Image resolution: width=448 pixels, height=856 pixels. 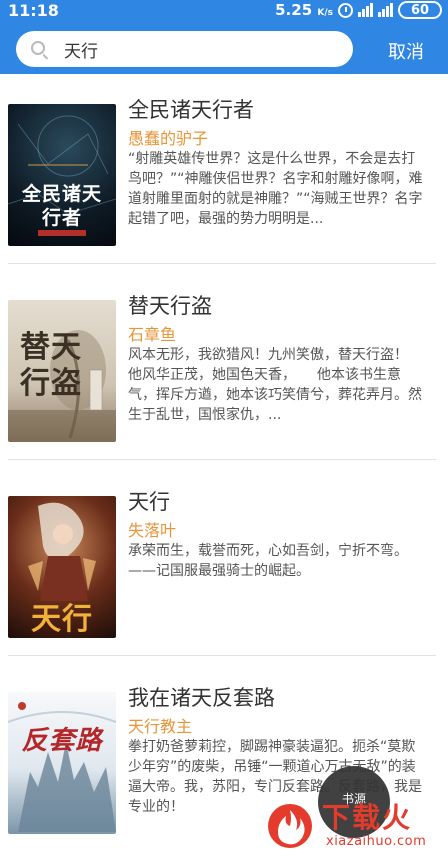 What do you see at coordinates (345, 10) in the screenshot?
I see `alarm-icon` at bounding box center [345, 10].